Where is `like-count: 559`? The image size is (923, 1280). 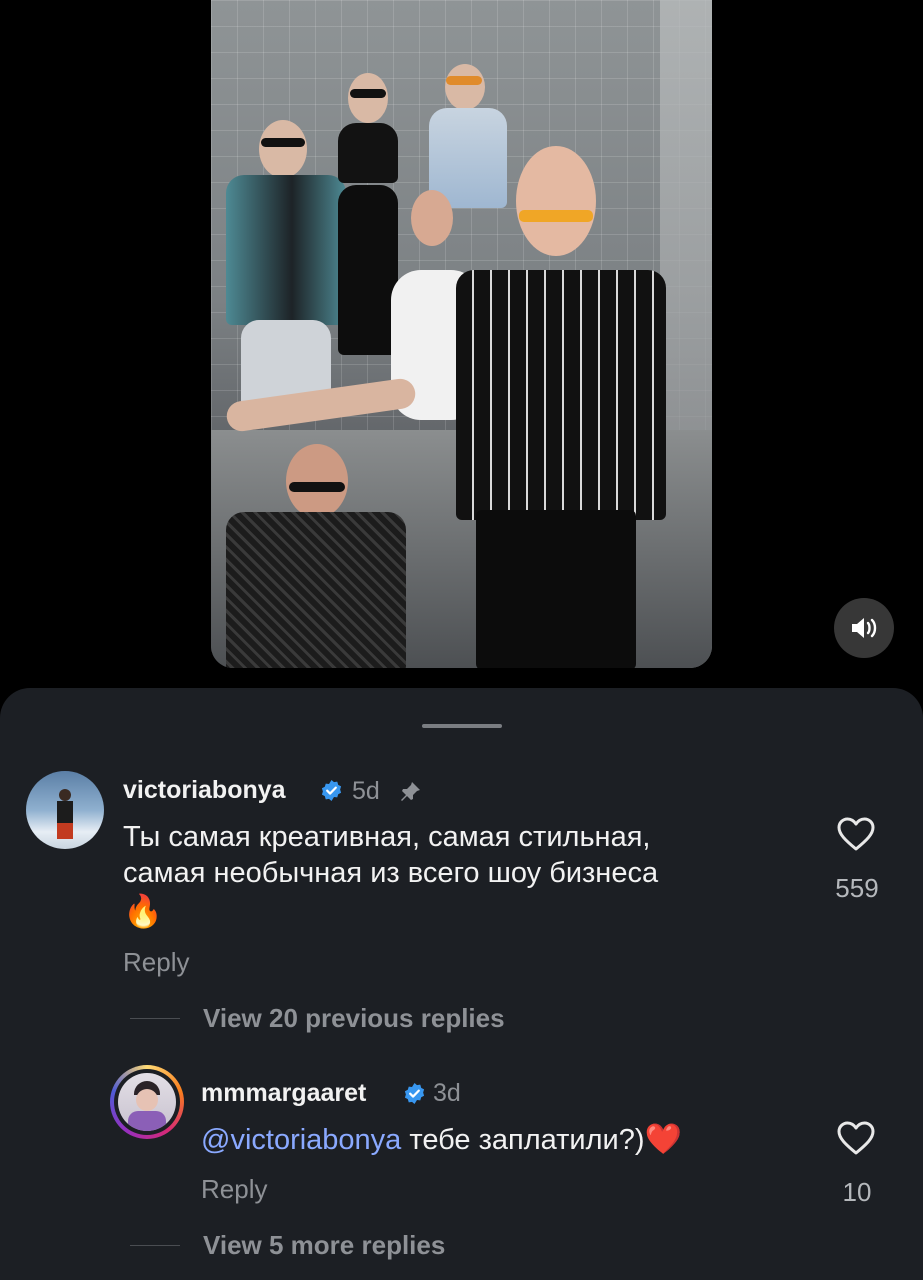 like-count: 559 is located at coordinates (857, 888).